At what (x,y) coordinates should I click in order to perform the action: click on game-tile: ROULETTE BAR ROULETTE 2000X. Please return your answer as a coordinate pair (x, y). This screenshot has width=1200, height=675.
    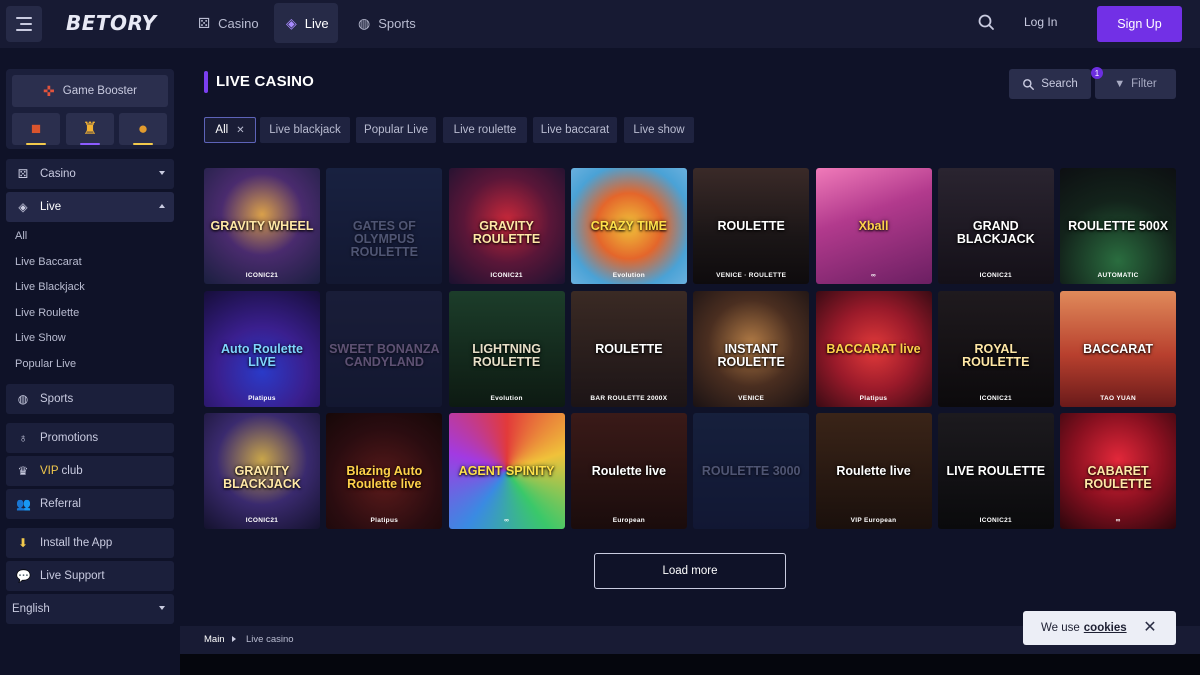
    Looking at the image, I should click on (628, 348).